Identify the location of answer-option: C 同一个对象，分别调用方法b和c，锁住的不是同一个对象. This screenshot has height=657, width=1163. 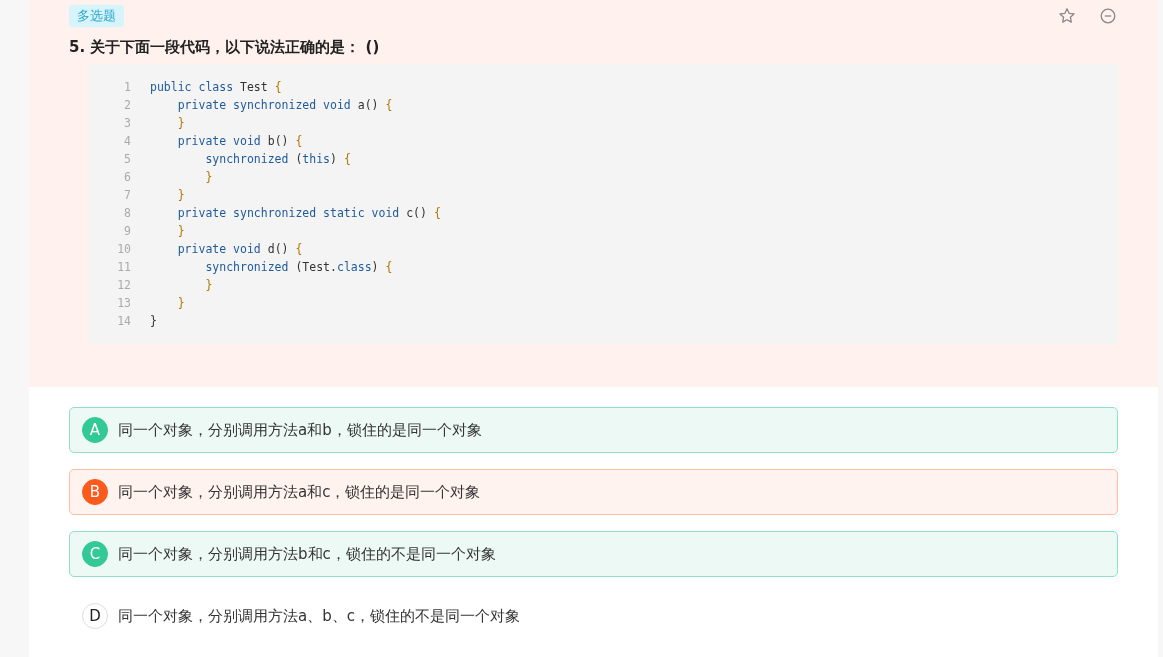
(593, 554).